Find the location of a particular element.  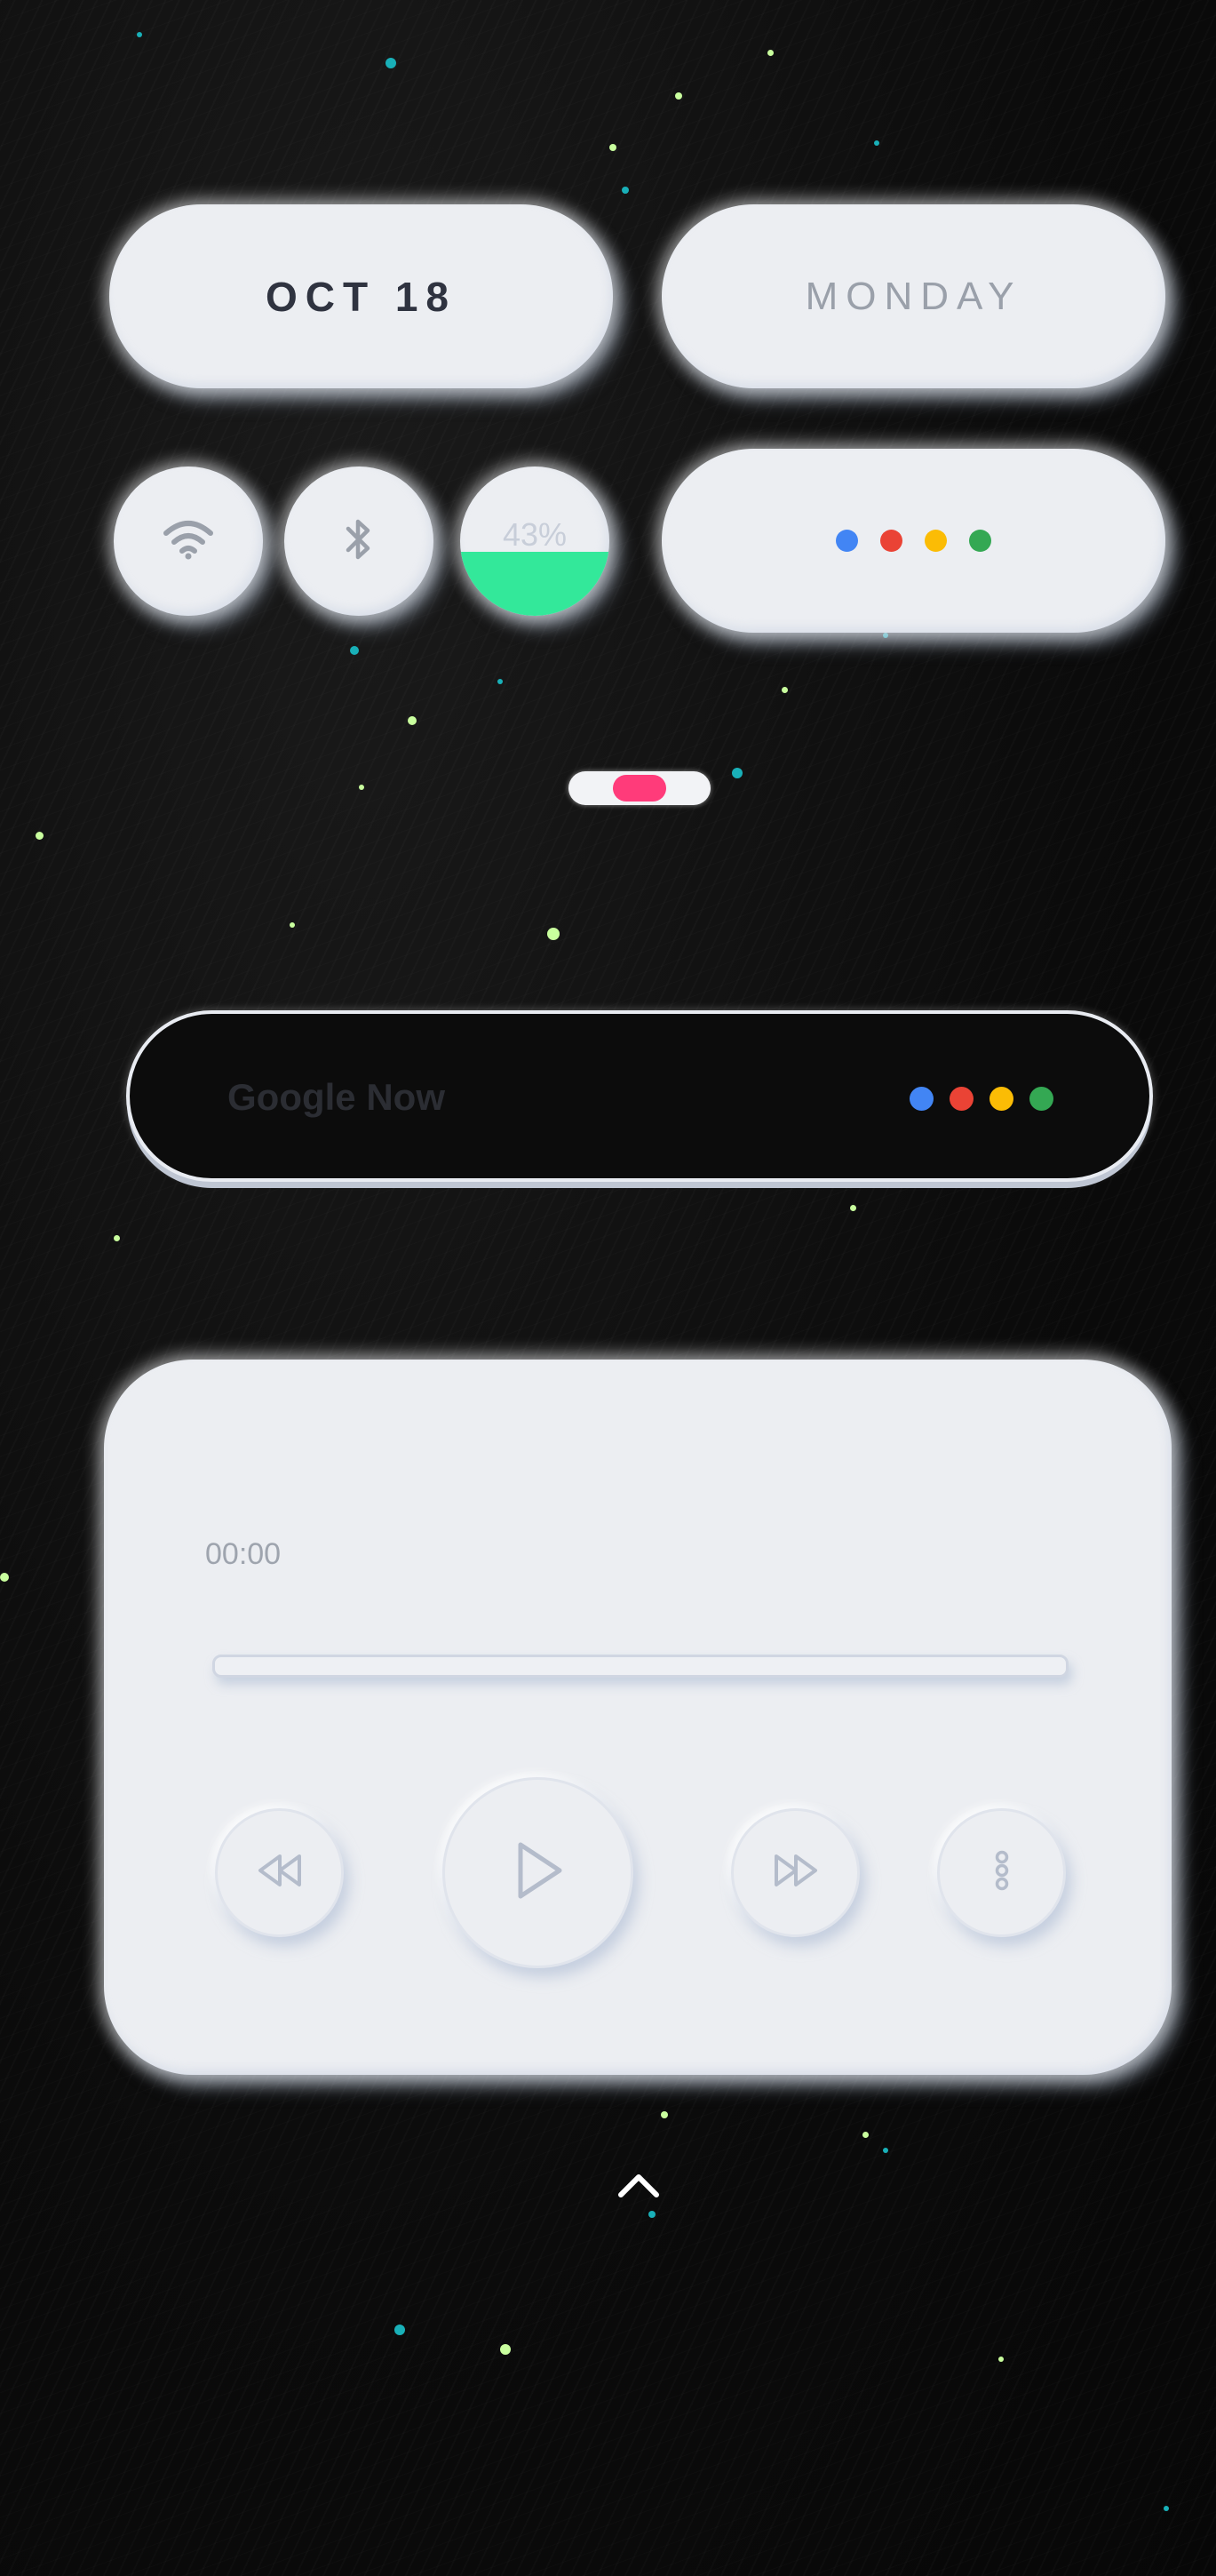

fast-forward-button is located at coordinates (795, 1873).